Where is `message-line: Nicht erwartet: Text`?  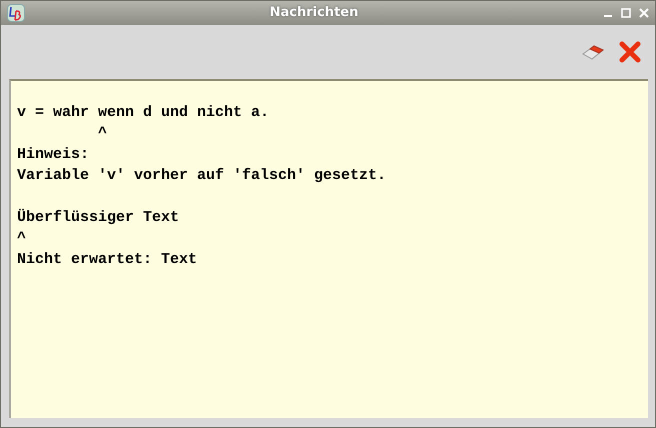 message-line: Nicht erwartet: Text is located at coordinates (107, 260).